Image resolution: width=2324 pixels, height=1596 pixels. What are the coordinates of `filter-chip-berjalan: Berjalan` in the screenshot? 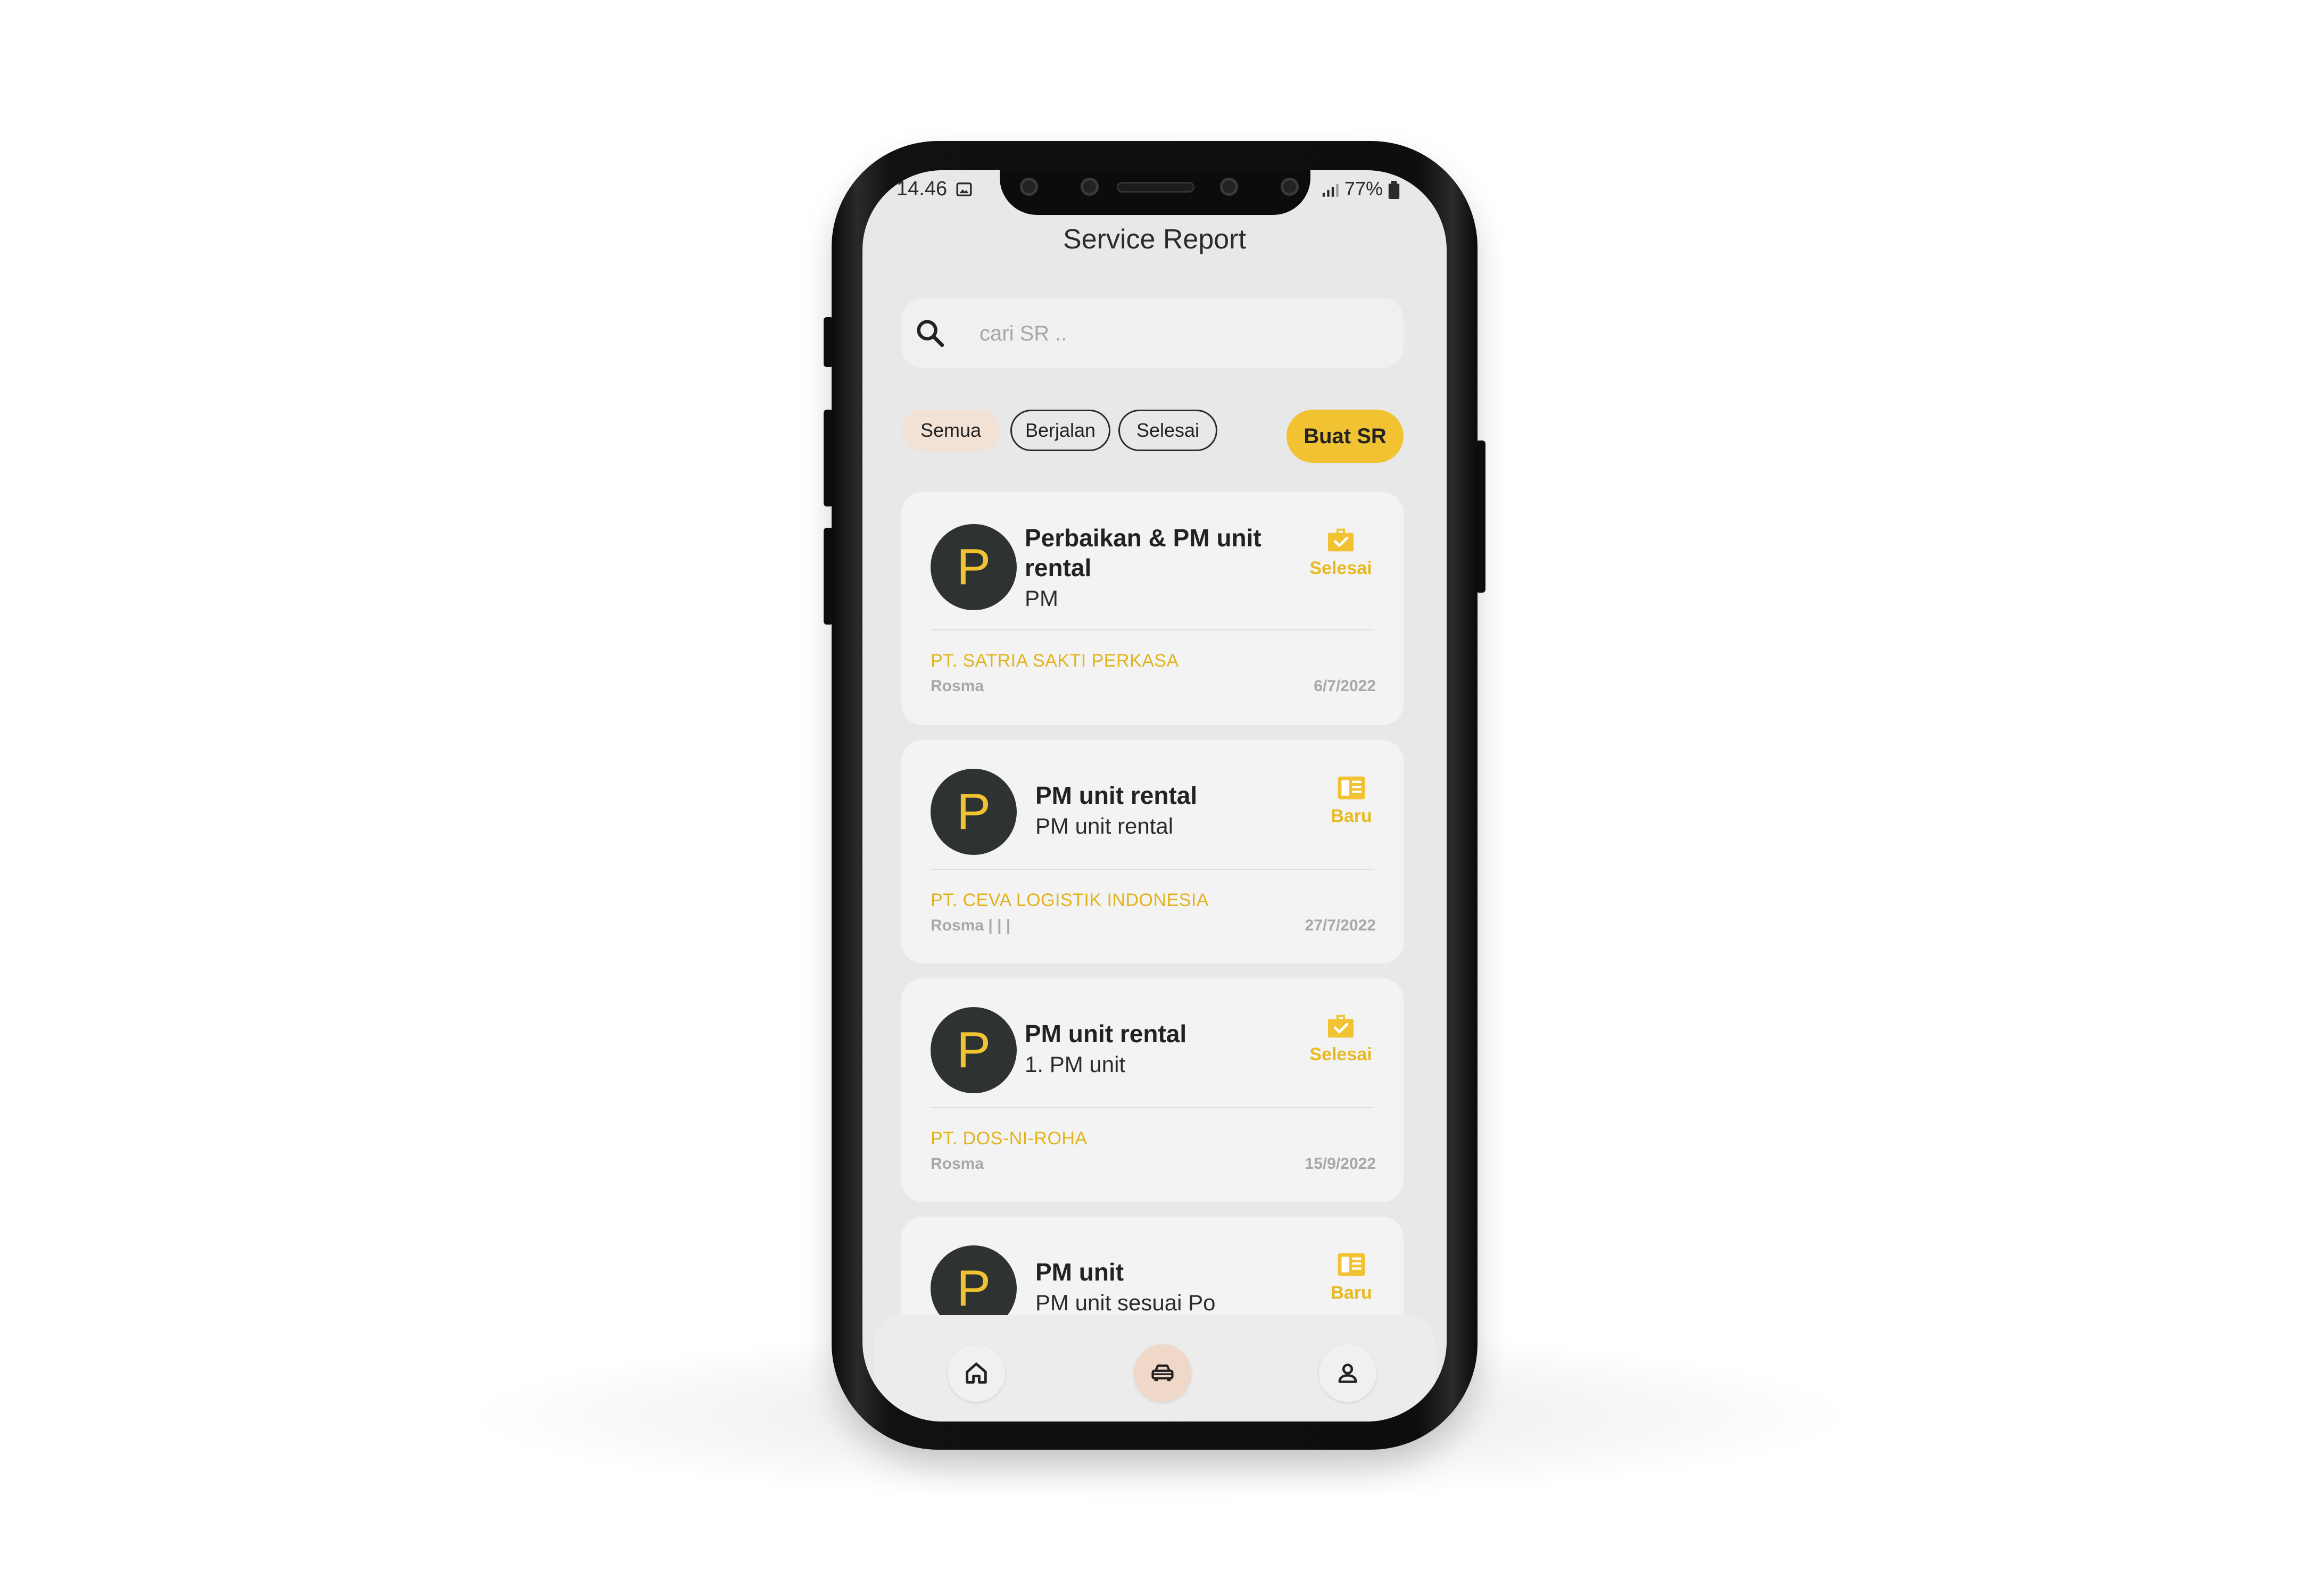 It's located at (1060, 430).